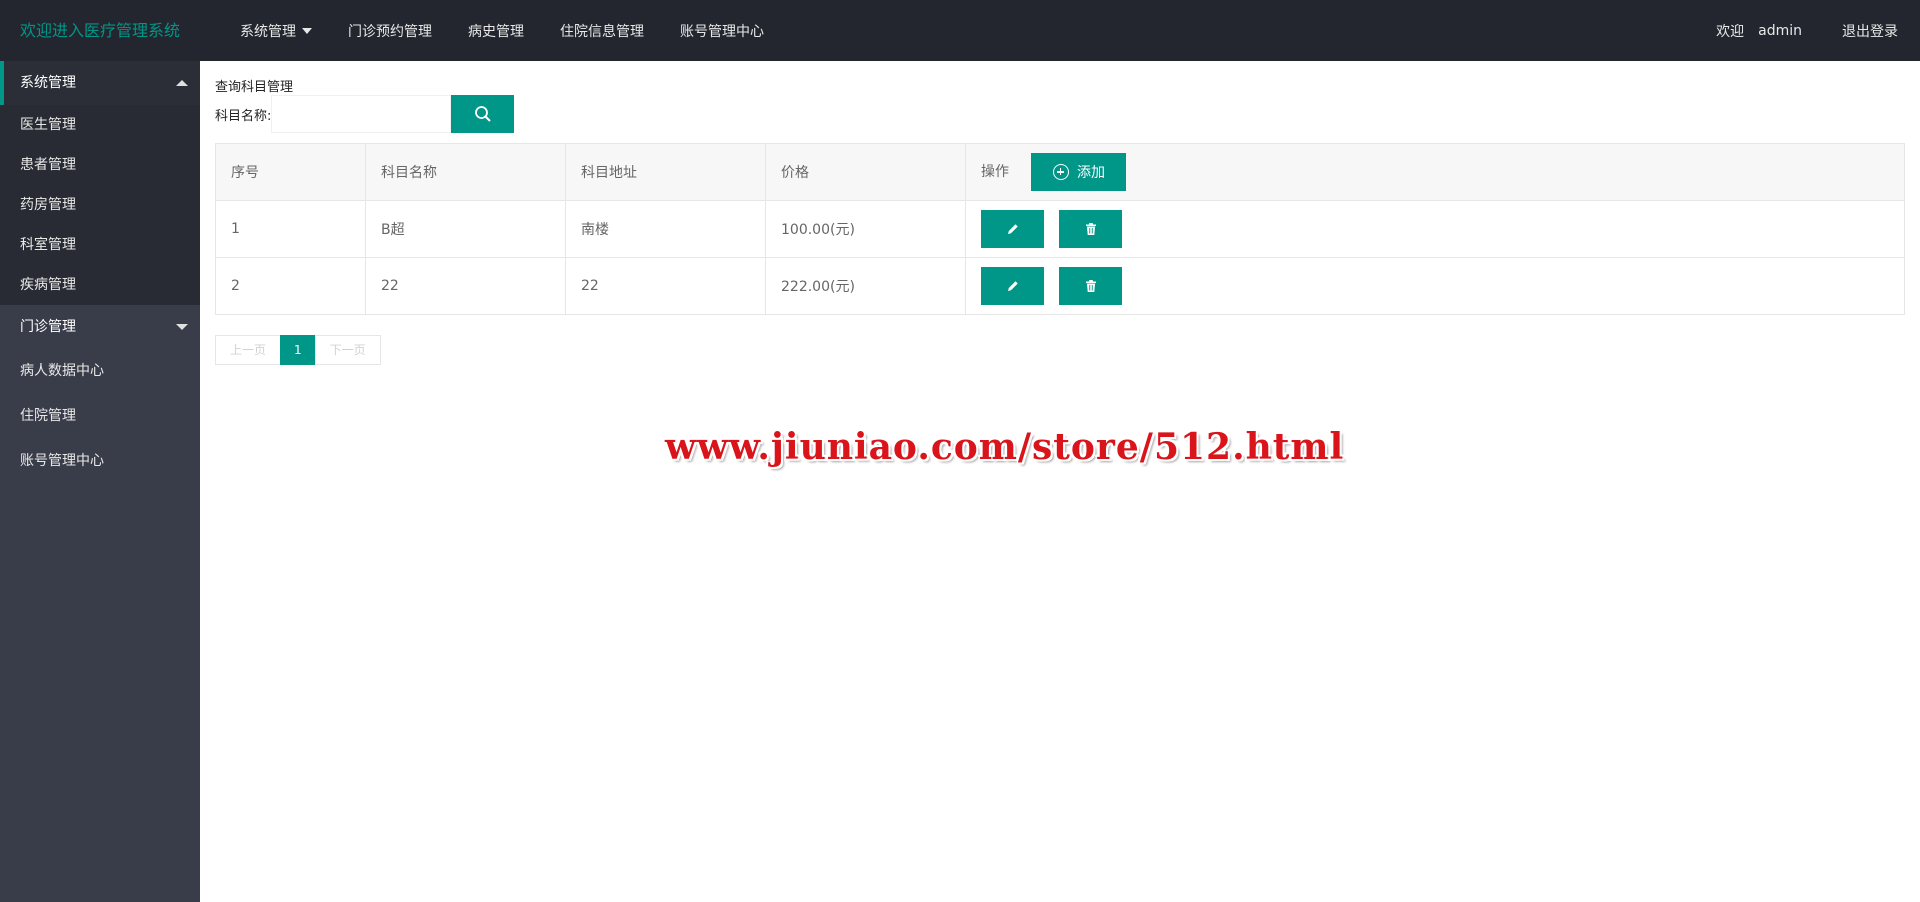 Image resolution: width=1920 pixels, height=902 pixels. I want to click on topnav-label: 住院信息管理, so click(602, 31).